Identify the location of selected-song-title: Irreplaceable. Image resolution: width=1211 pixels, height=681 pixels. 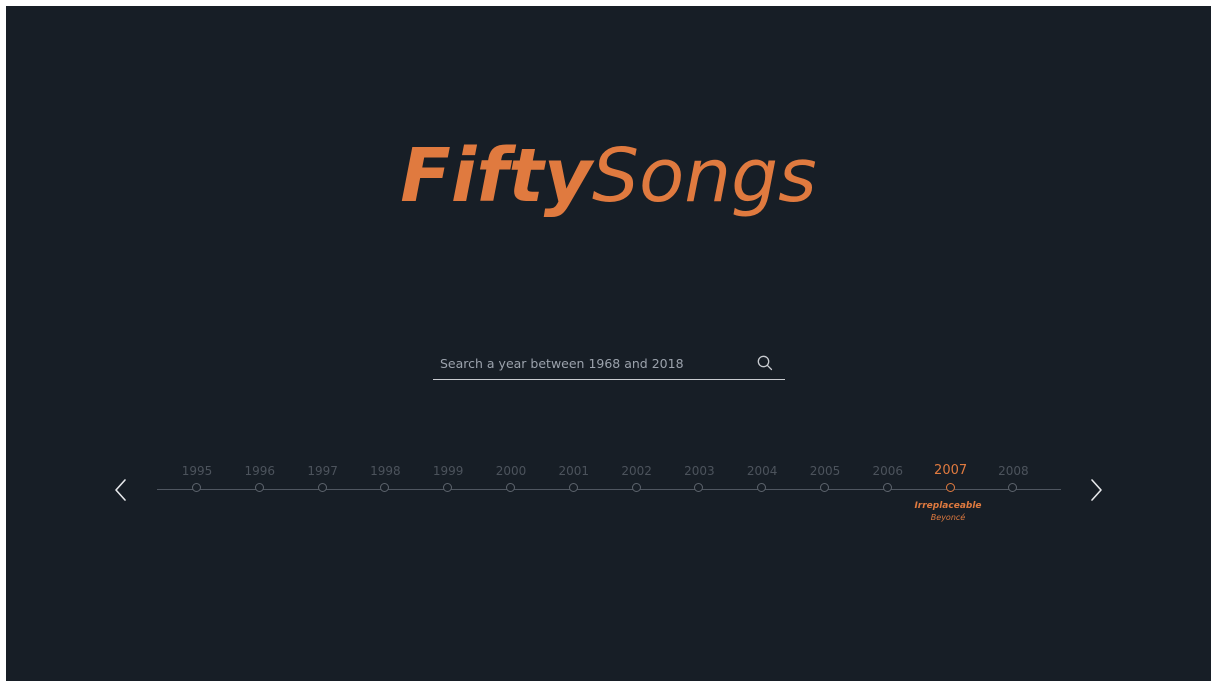
(948, 506).